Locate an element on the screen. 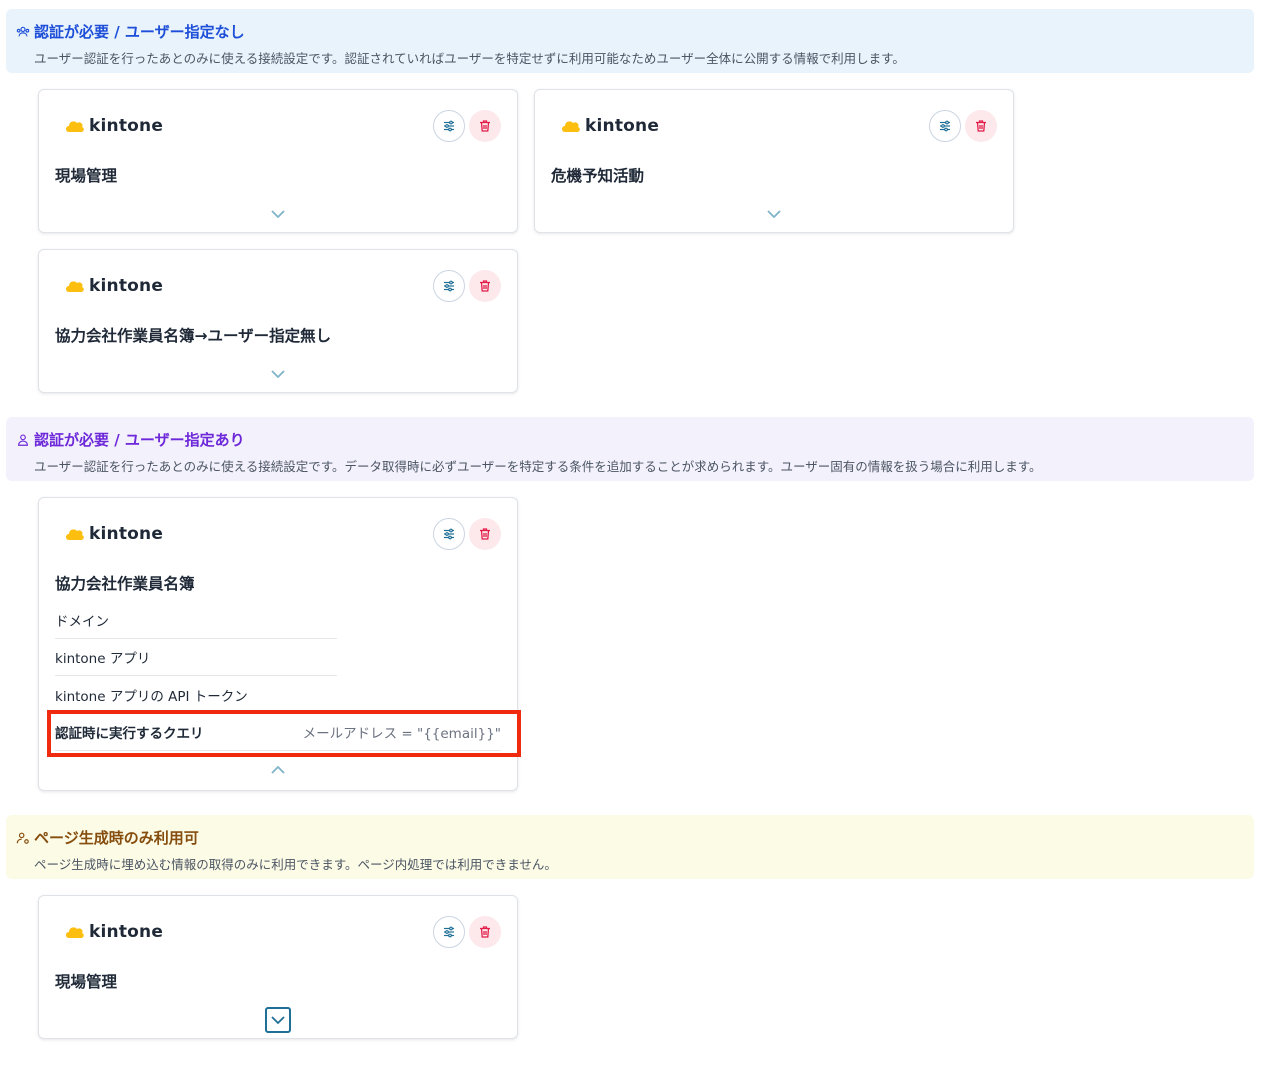  section-title-text: ページ生成時のみ利用可 is located at coordinates (116, 838).